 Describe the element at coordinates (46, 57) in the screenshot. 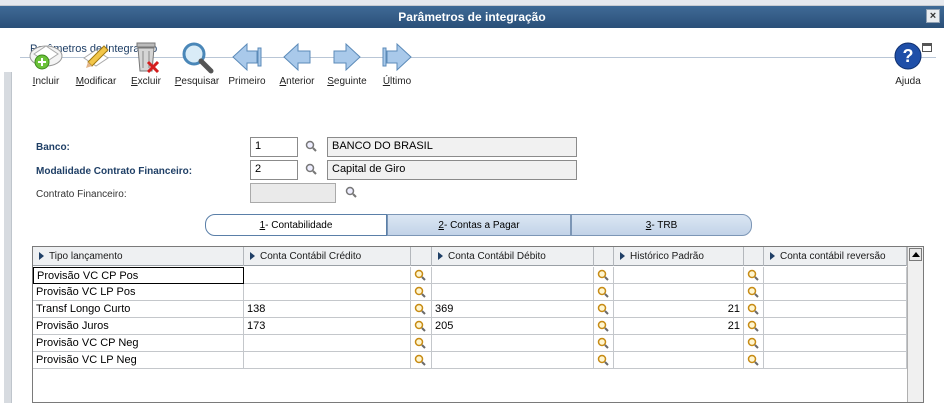

I see `add-person-icon` at that location.